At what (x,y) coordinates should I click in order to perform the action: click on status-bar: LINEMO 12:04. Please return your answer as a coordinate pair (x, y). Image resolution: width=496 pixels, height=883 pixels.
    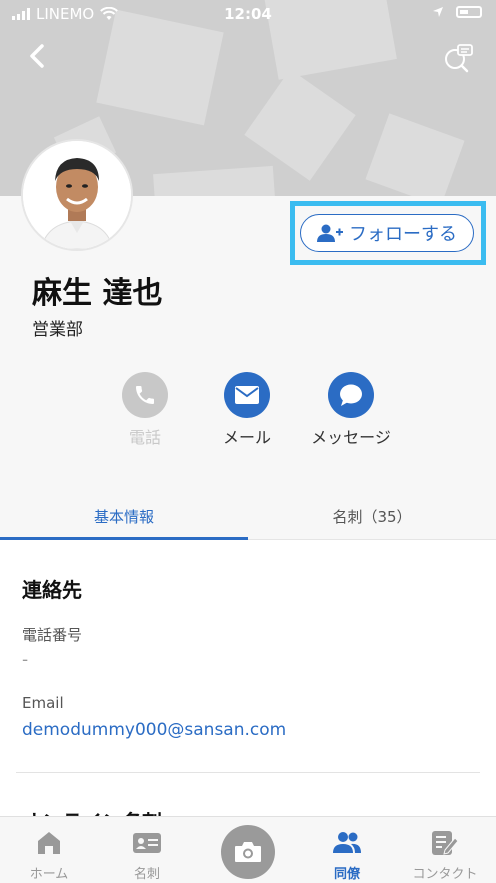
    Looking at the image, I should click on (248, 15).